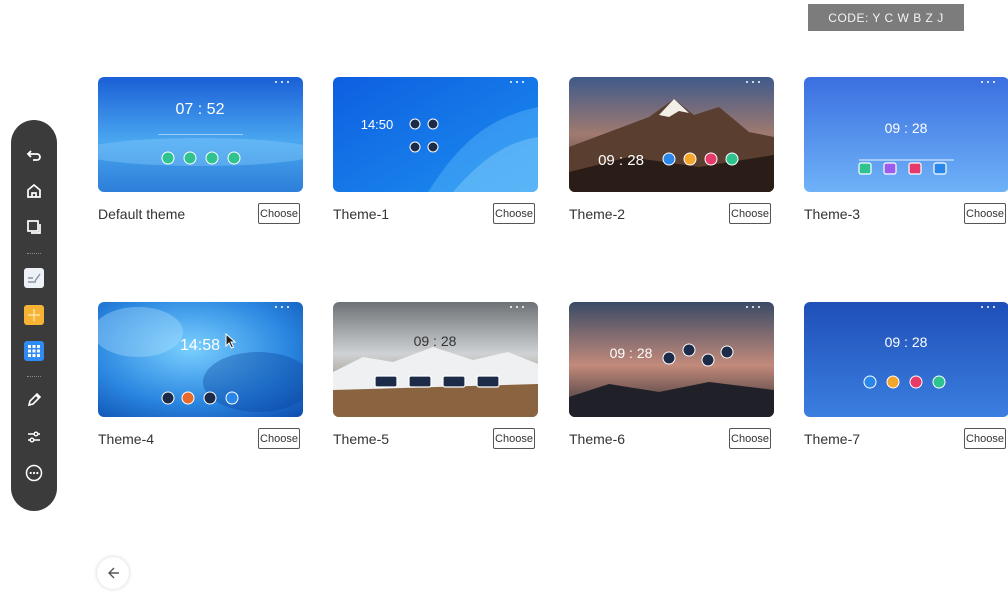  I want to click on home-icon, so click(34, 191).